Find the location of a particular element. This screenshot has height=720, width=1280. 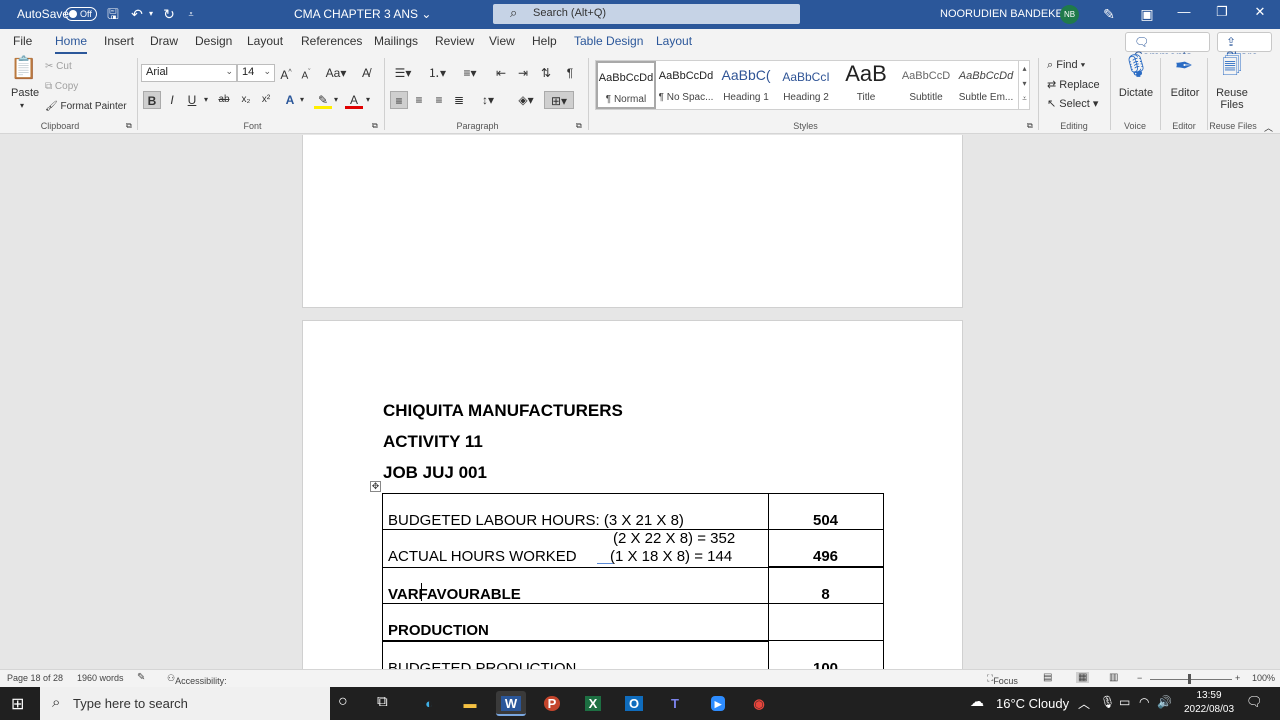

customize-toolbar-icon: ⩡ is located at coordinates (191, 14).